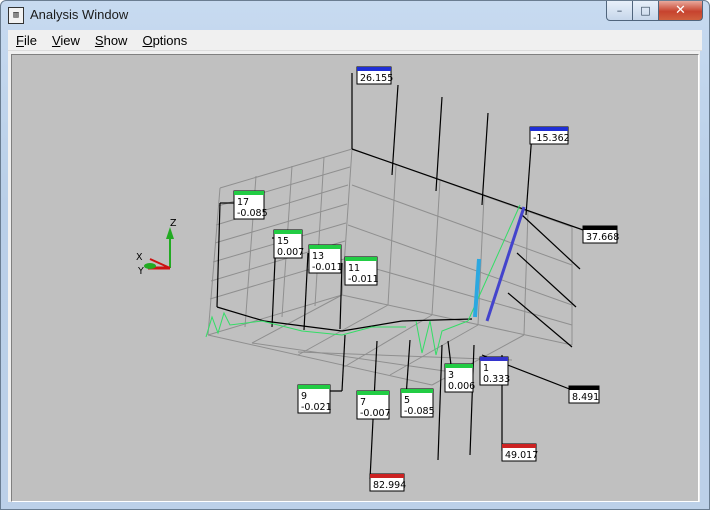 This screenshot has height=510, width=710. What do you see at coordinates (407, 400) in the screenshot?
I see `svg-text: 5` at bounding box center [407, 400].